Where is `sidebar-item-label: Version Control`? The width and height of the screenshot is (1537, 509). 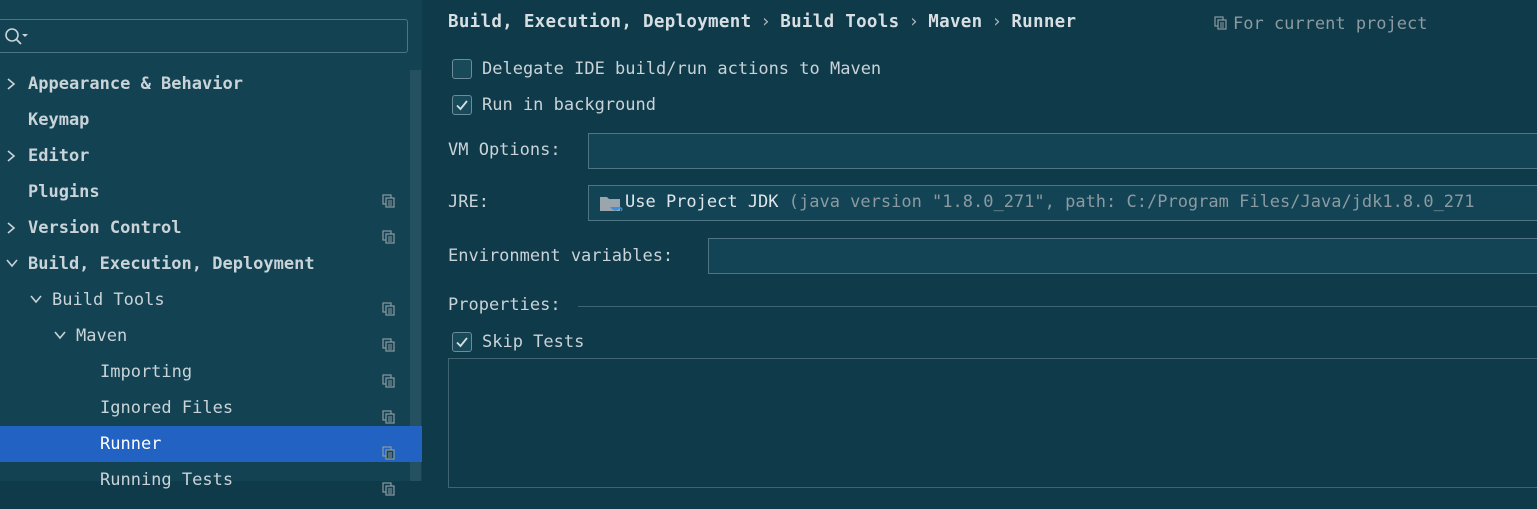 sidebar-item-label: Version Control is located at coordinates (105, 228).